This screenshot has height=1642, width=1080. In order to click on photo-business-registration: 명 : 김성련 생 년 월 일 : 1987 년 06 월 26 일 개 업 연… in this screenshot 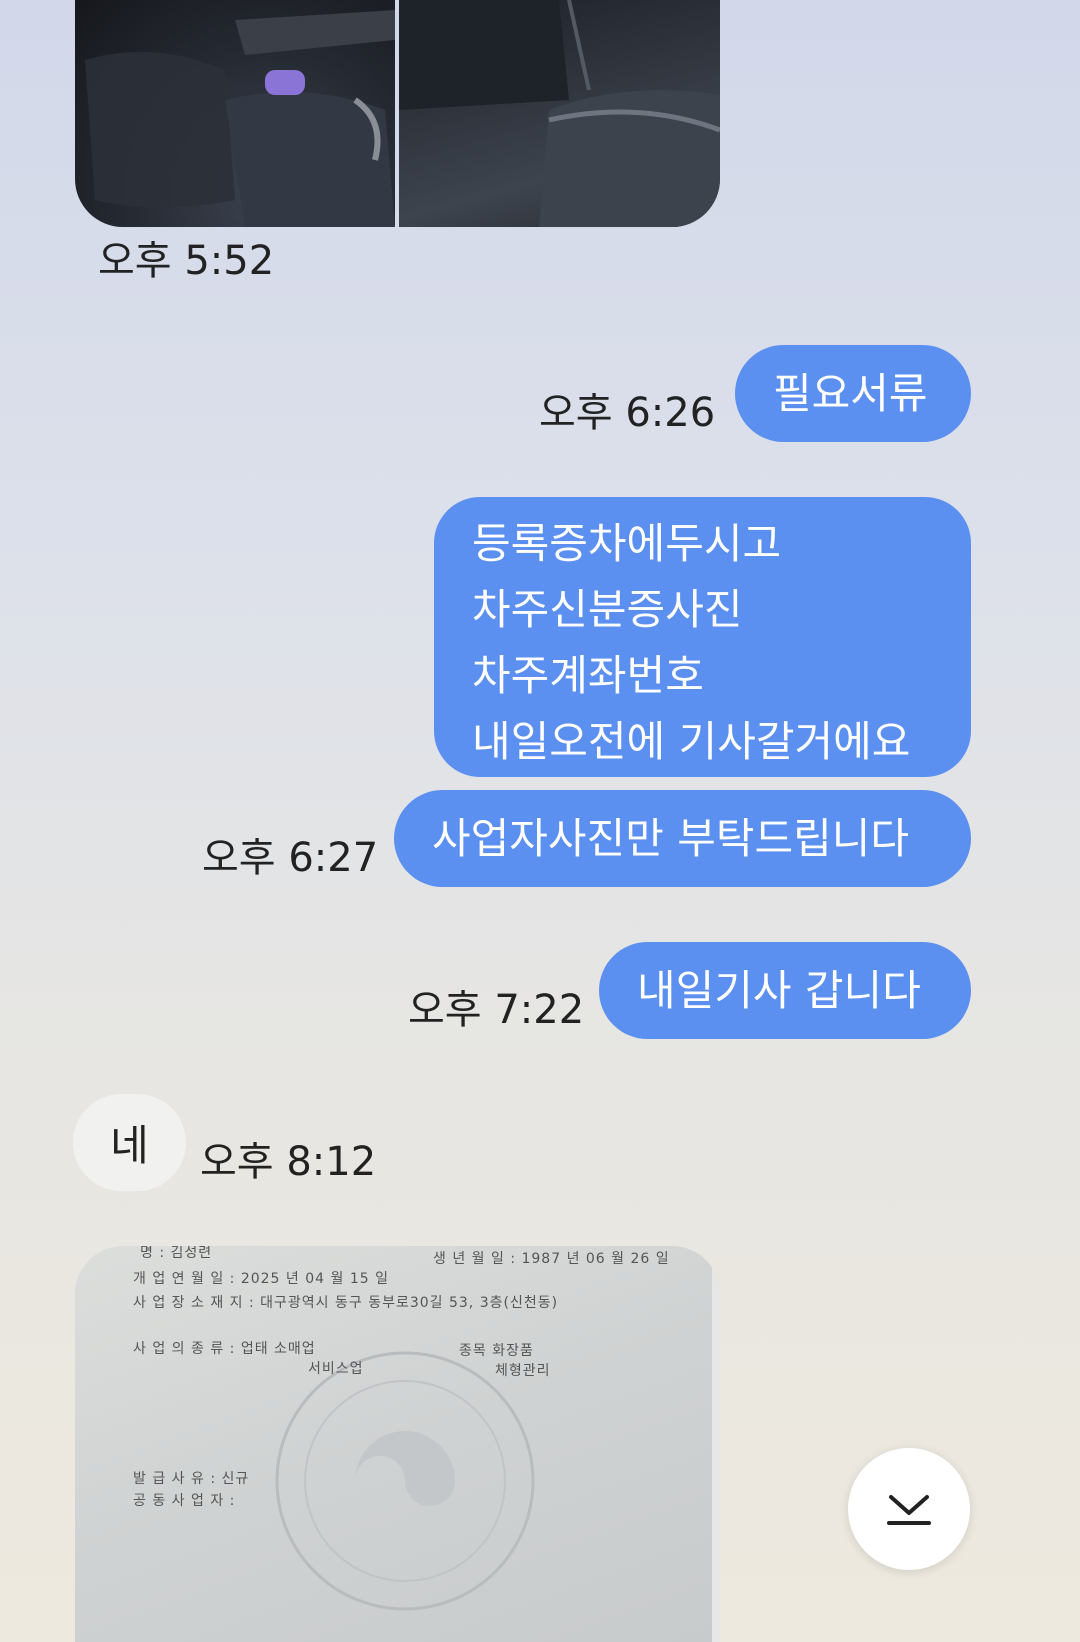, I will do `click(397, 1444)`.